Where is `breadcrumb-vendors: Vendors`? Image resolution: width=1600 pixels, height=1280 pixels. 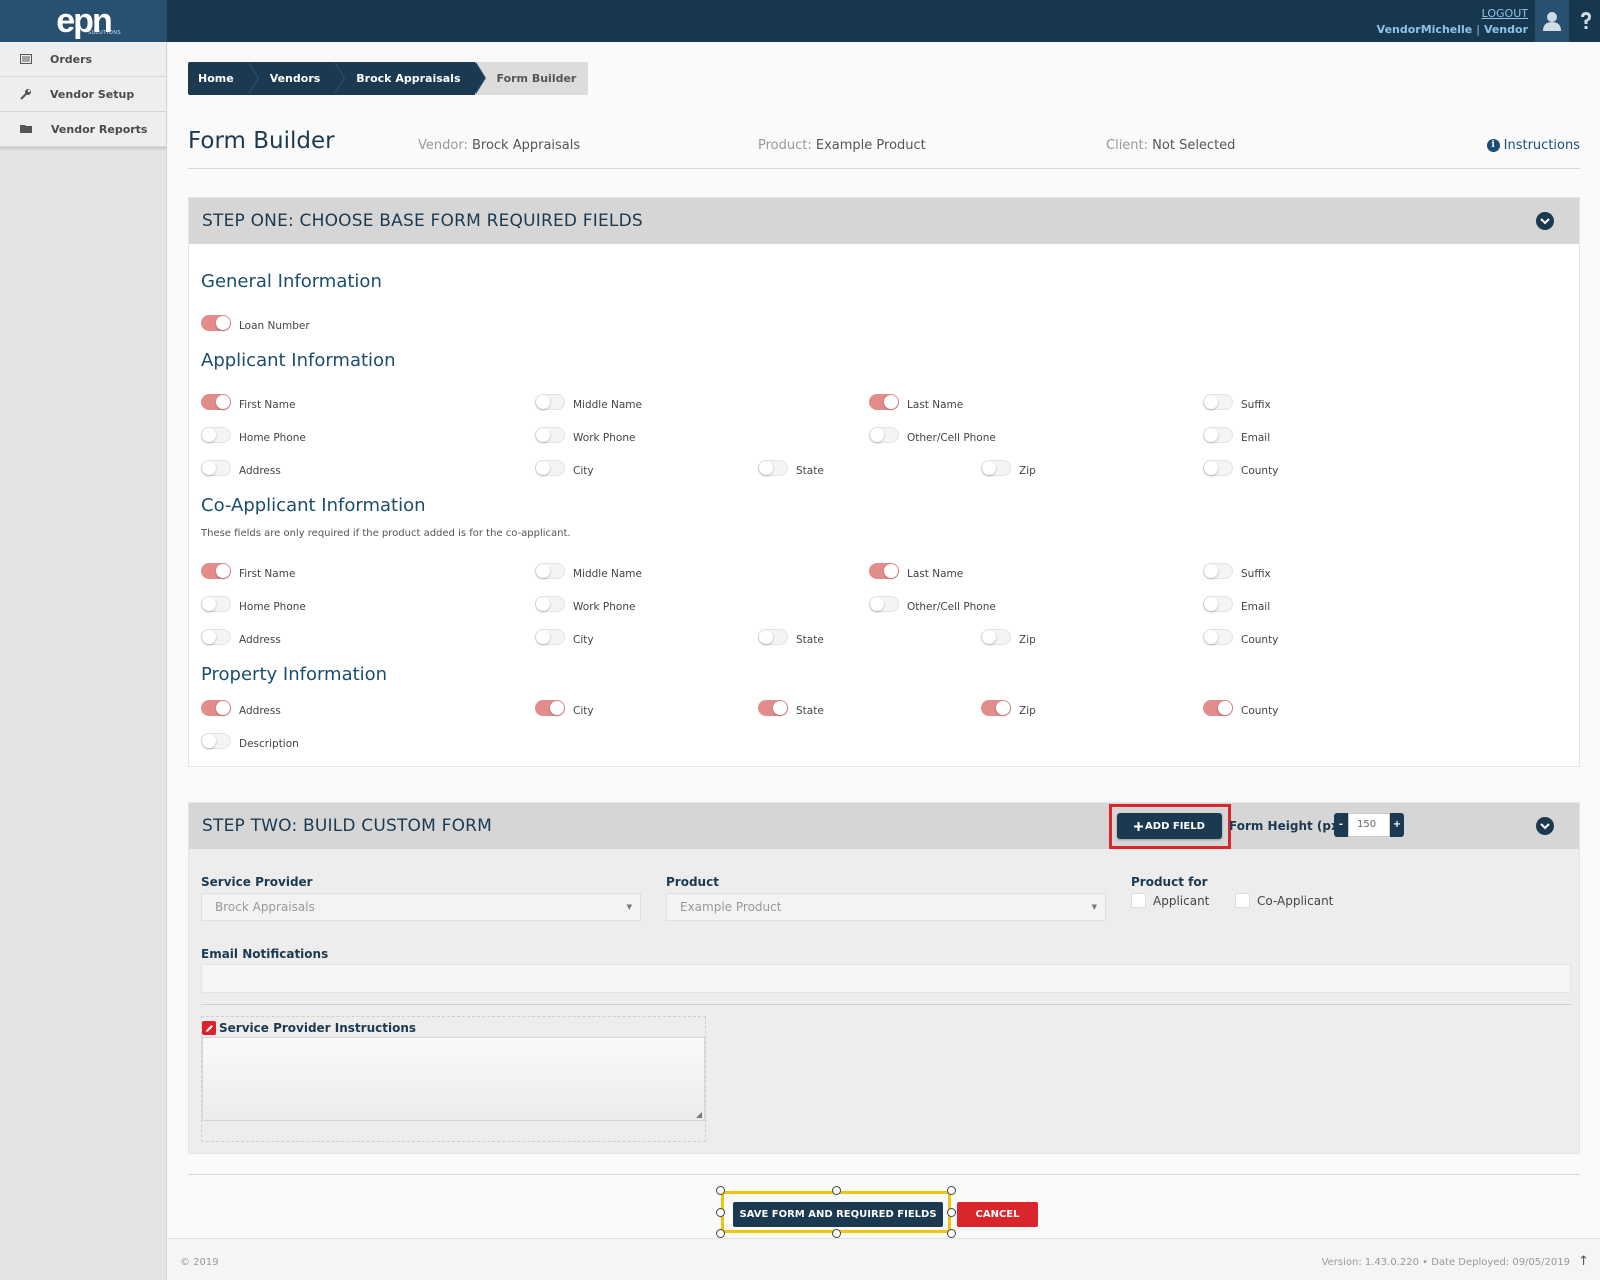
breadcrumb-vendors: Vendors is located at coordinates (296, 78).